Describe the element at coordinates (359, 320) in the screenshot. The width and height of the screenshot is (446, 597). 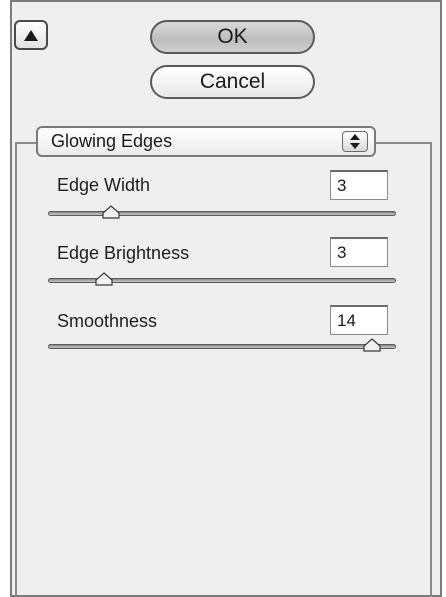
I see `smoothness-input` at that location.